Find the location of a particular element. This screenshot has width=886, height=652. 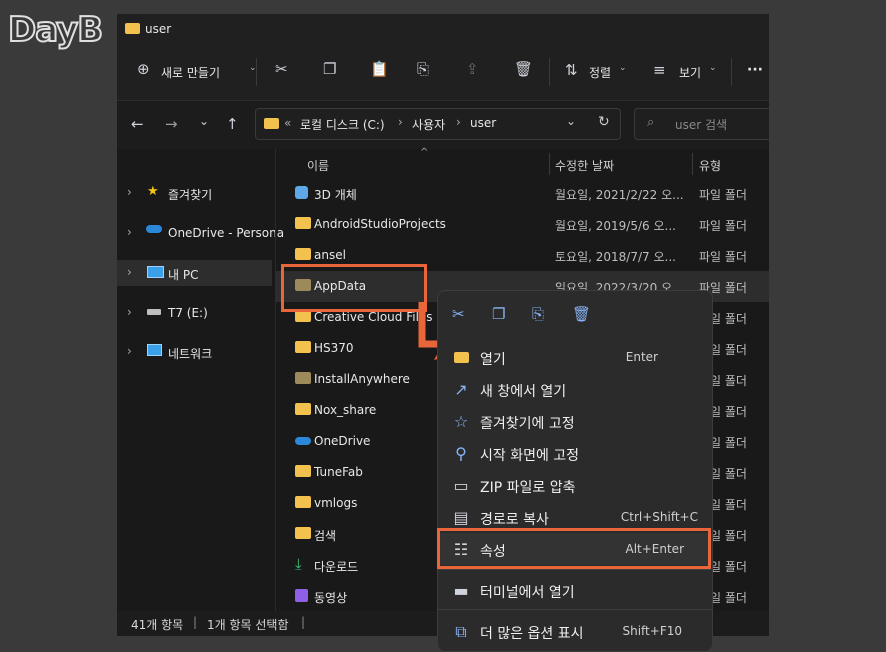

sort-icon: ⇅ is located at coordinates (571, 70).